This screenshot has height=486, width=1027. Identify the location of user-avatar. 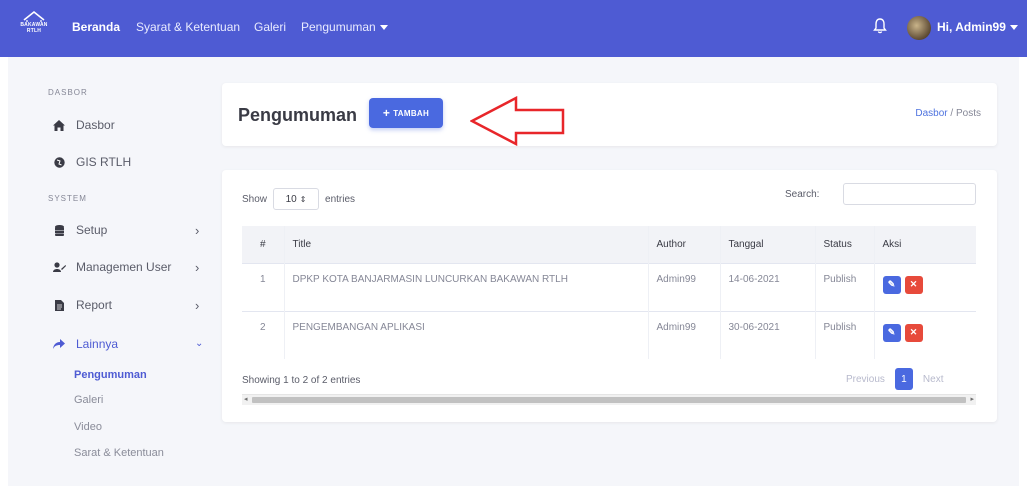
(919, 28).